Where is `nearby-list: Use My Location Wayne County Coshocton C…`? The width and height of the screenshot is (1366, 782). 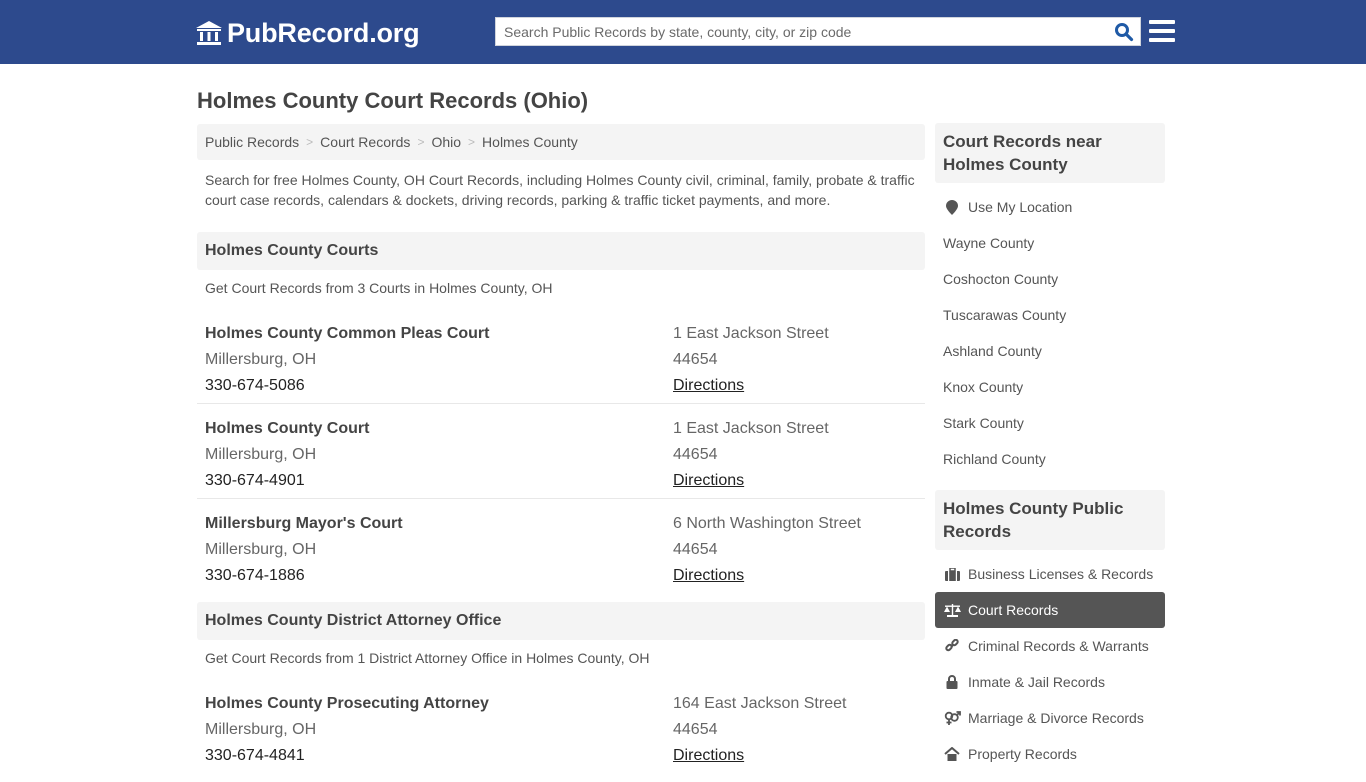
nearby-list: Use My Location Wayne County Coshocton C… is located at coordinates (1050, 335).